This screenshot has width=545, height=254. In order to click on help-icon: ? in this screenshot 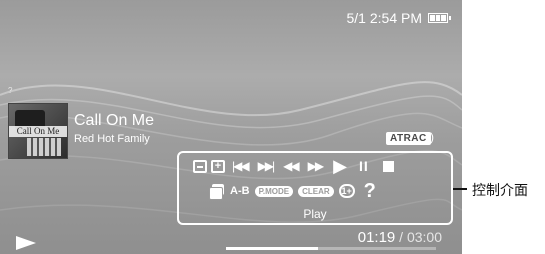, I will do `click(368, 191)`.